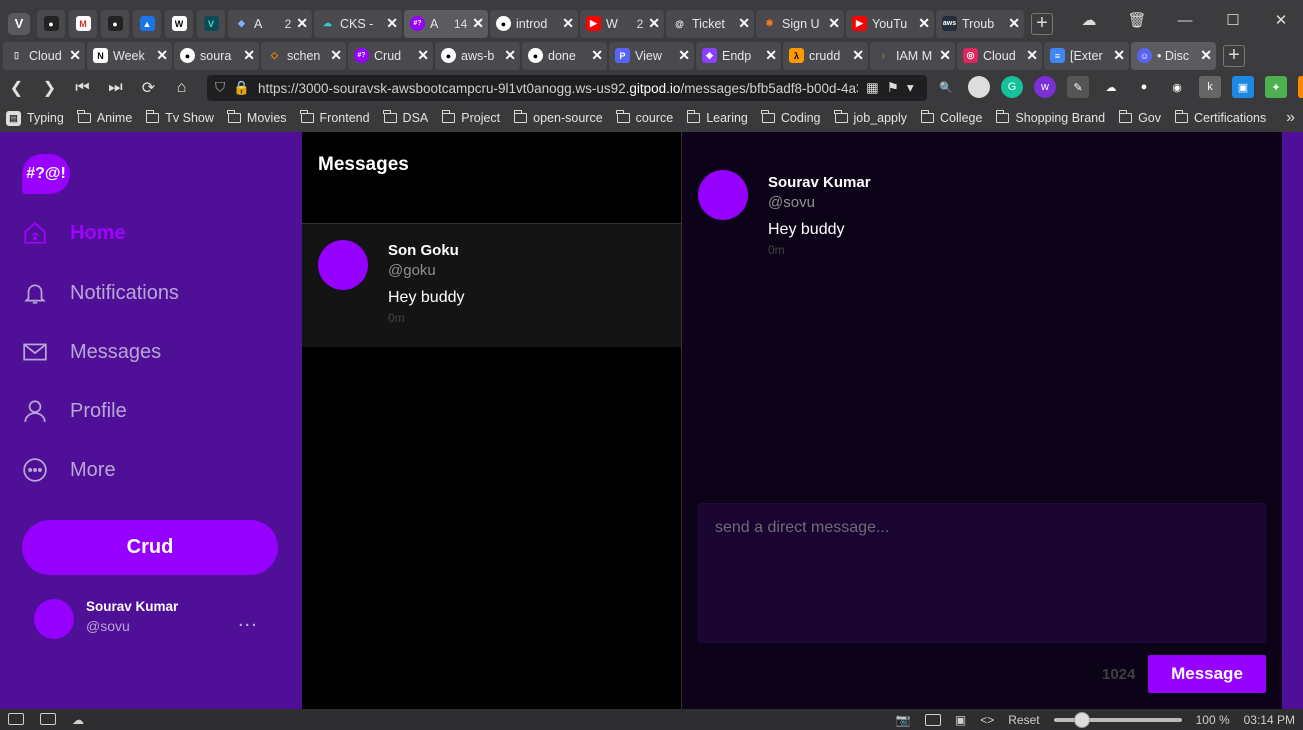 Image resolution: width=1303 pixels, height=730 pixels. What do you see at coordinates (738, 55) in the screenshot?
I see `tab-endp: ◈ Endp ✕` at bounding box center [738, 55].